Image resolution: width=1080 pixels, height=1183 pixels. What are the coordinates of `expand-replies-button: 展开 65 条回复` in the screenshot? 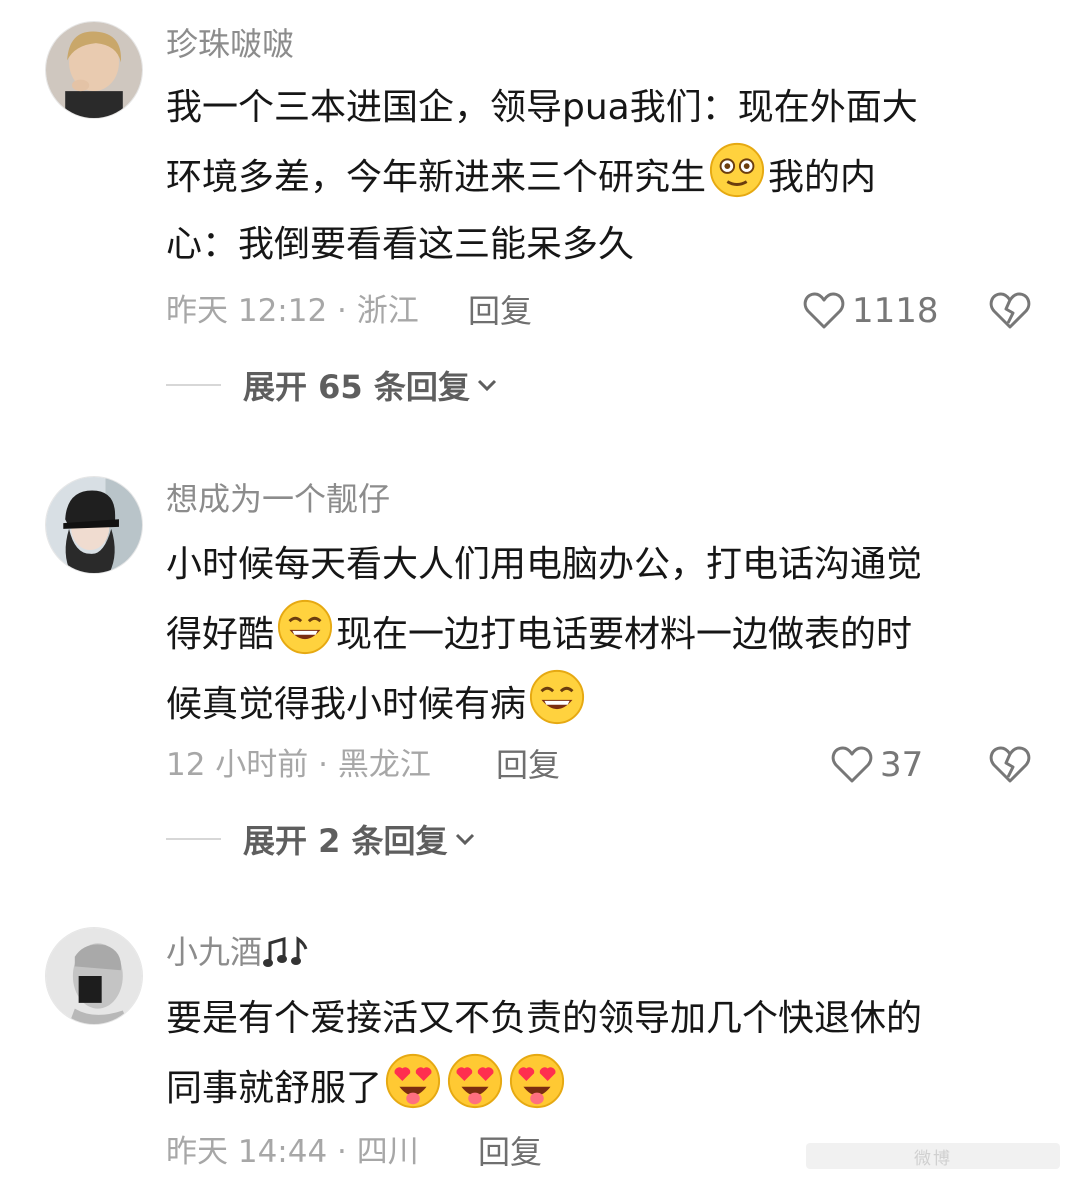 It's located at (332, 385).